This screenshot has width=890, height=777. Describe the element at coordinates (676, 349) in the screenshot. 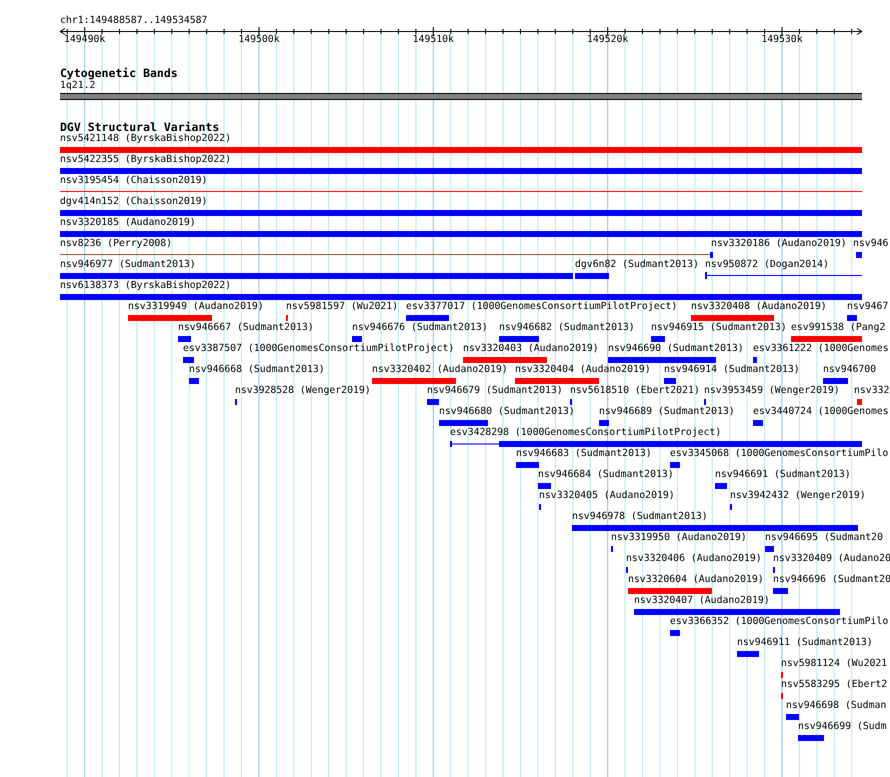

I see `variant-label: nsv946690 (Sudmant2013)` at that location.